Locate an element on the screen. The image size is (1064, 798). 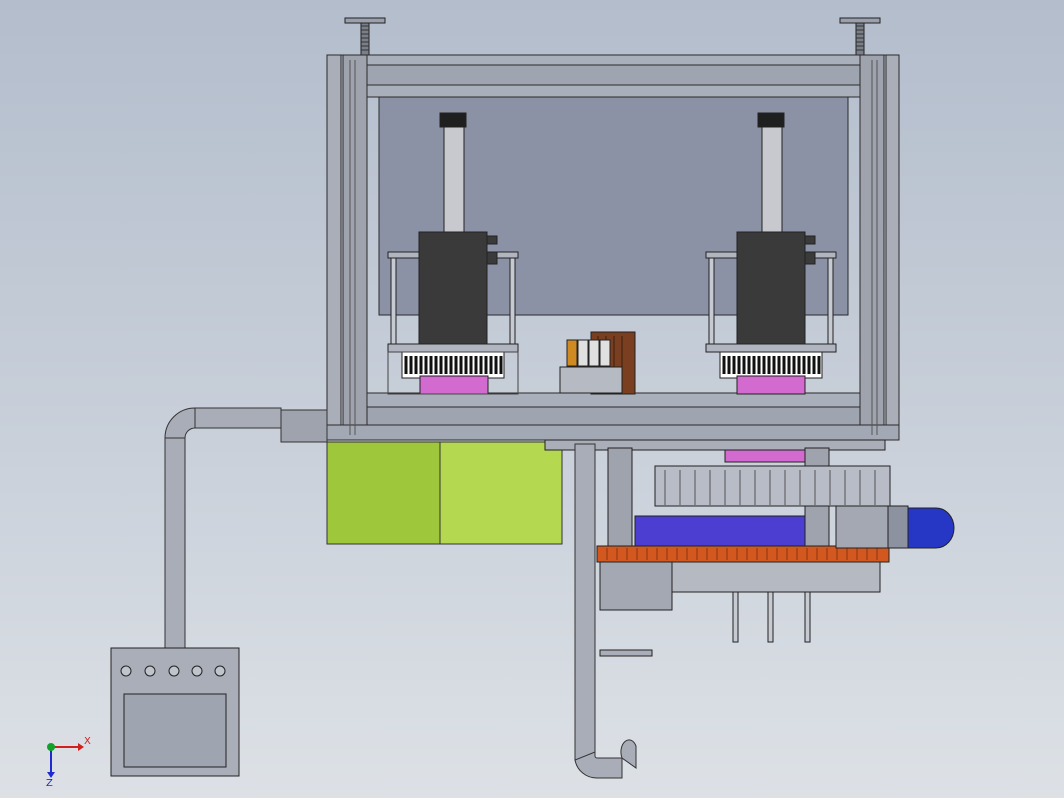
leveling-foot-left is located at coordinates (365, 36).